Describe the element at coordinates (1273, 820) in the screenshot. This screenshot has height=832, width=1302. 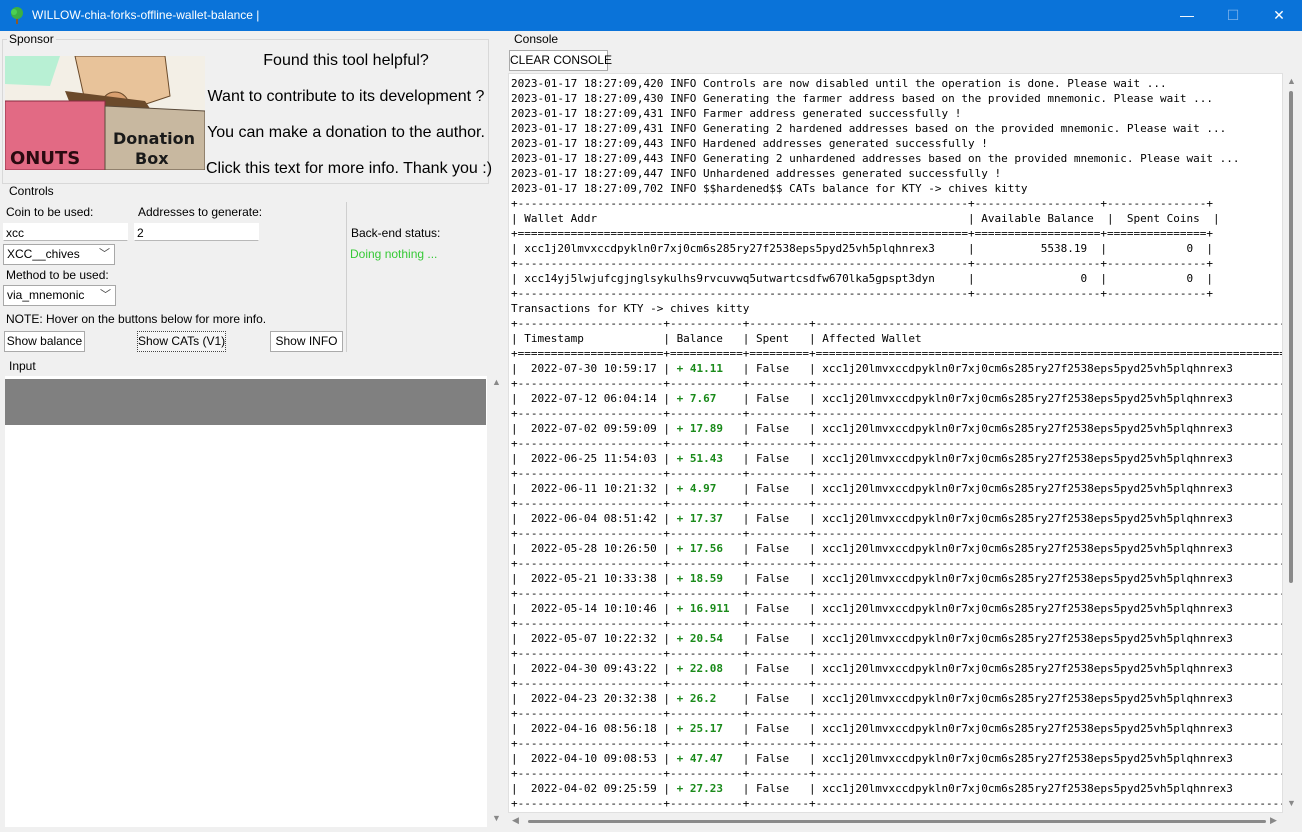
I see `scroll-right-icon: ▶` at that location.